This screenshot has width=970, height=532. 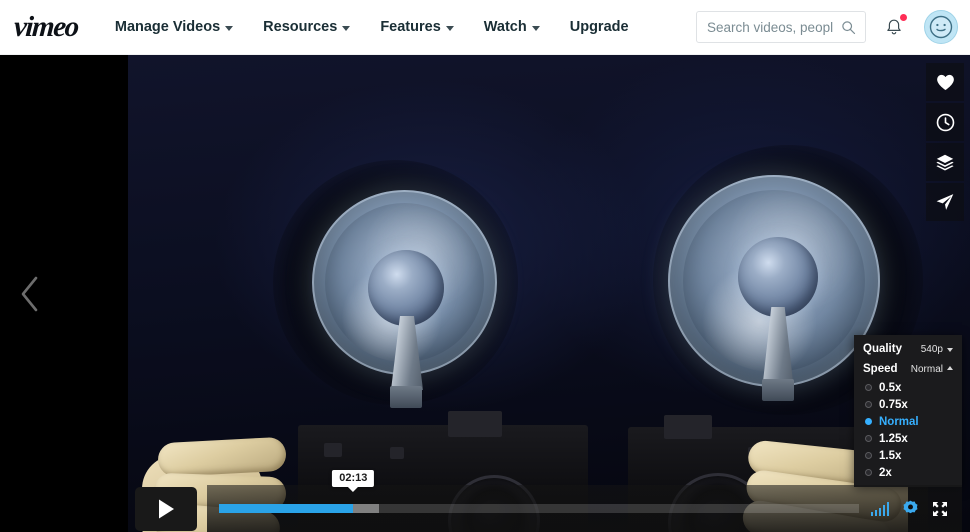 I want to click on previous-video-button, so click(x=30, y=294).